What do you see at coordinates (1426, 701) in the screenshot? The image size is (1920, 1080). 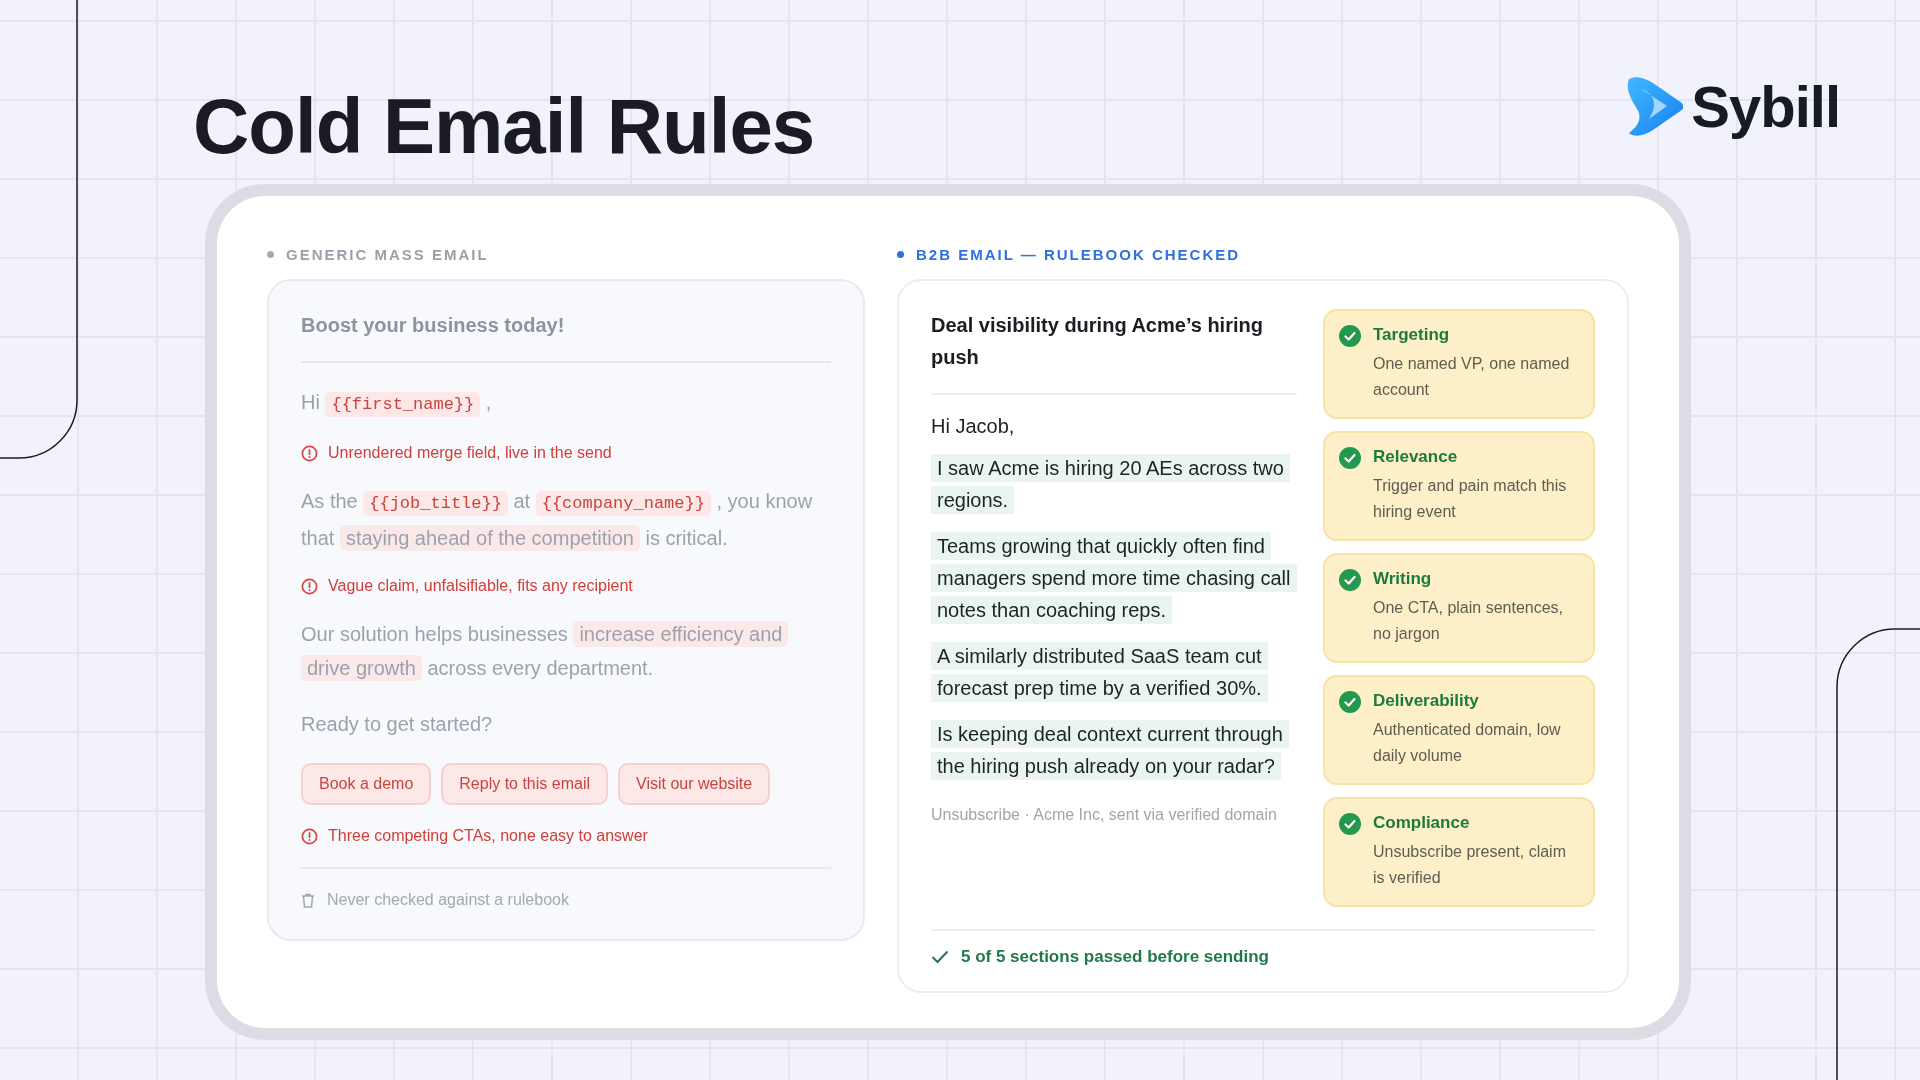 I see `rule-title: Deliverability` at bounding box center [1426, 701].